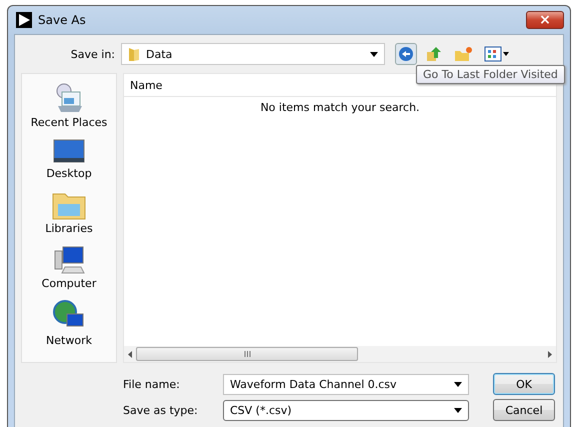 The image size is (578, 427). Describe the element at coordinates (346, 384) in the screenshot. I see `file-name-field: Waveform Data Channel 0.csv` at that location.